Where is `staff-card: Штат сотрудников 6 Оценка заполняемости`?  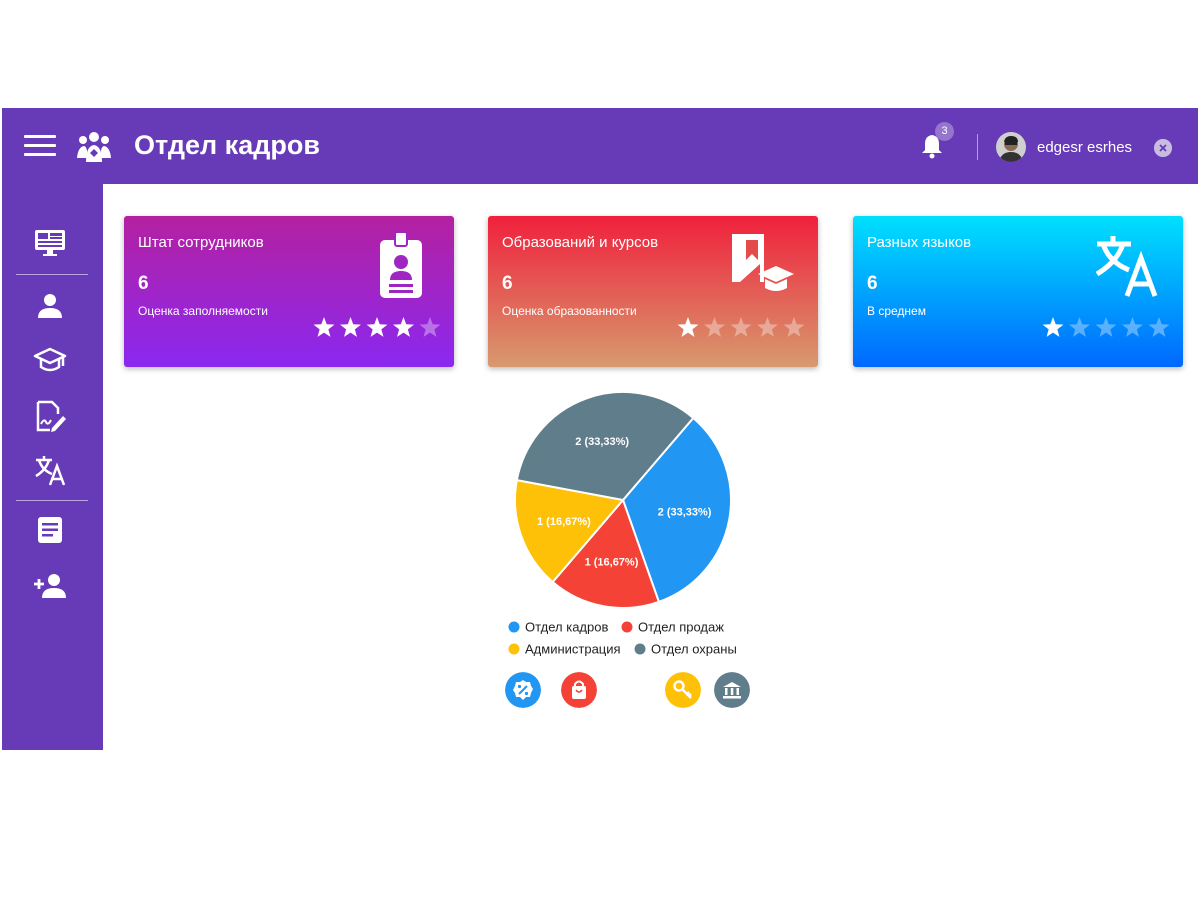 staff-card: Штат сотрудников 6 Оценка заполняемости is located at coordinates (289, 291).